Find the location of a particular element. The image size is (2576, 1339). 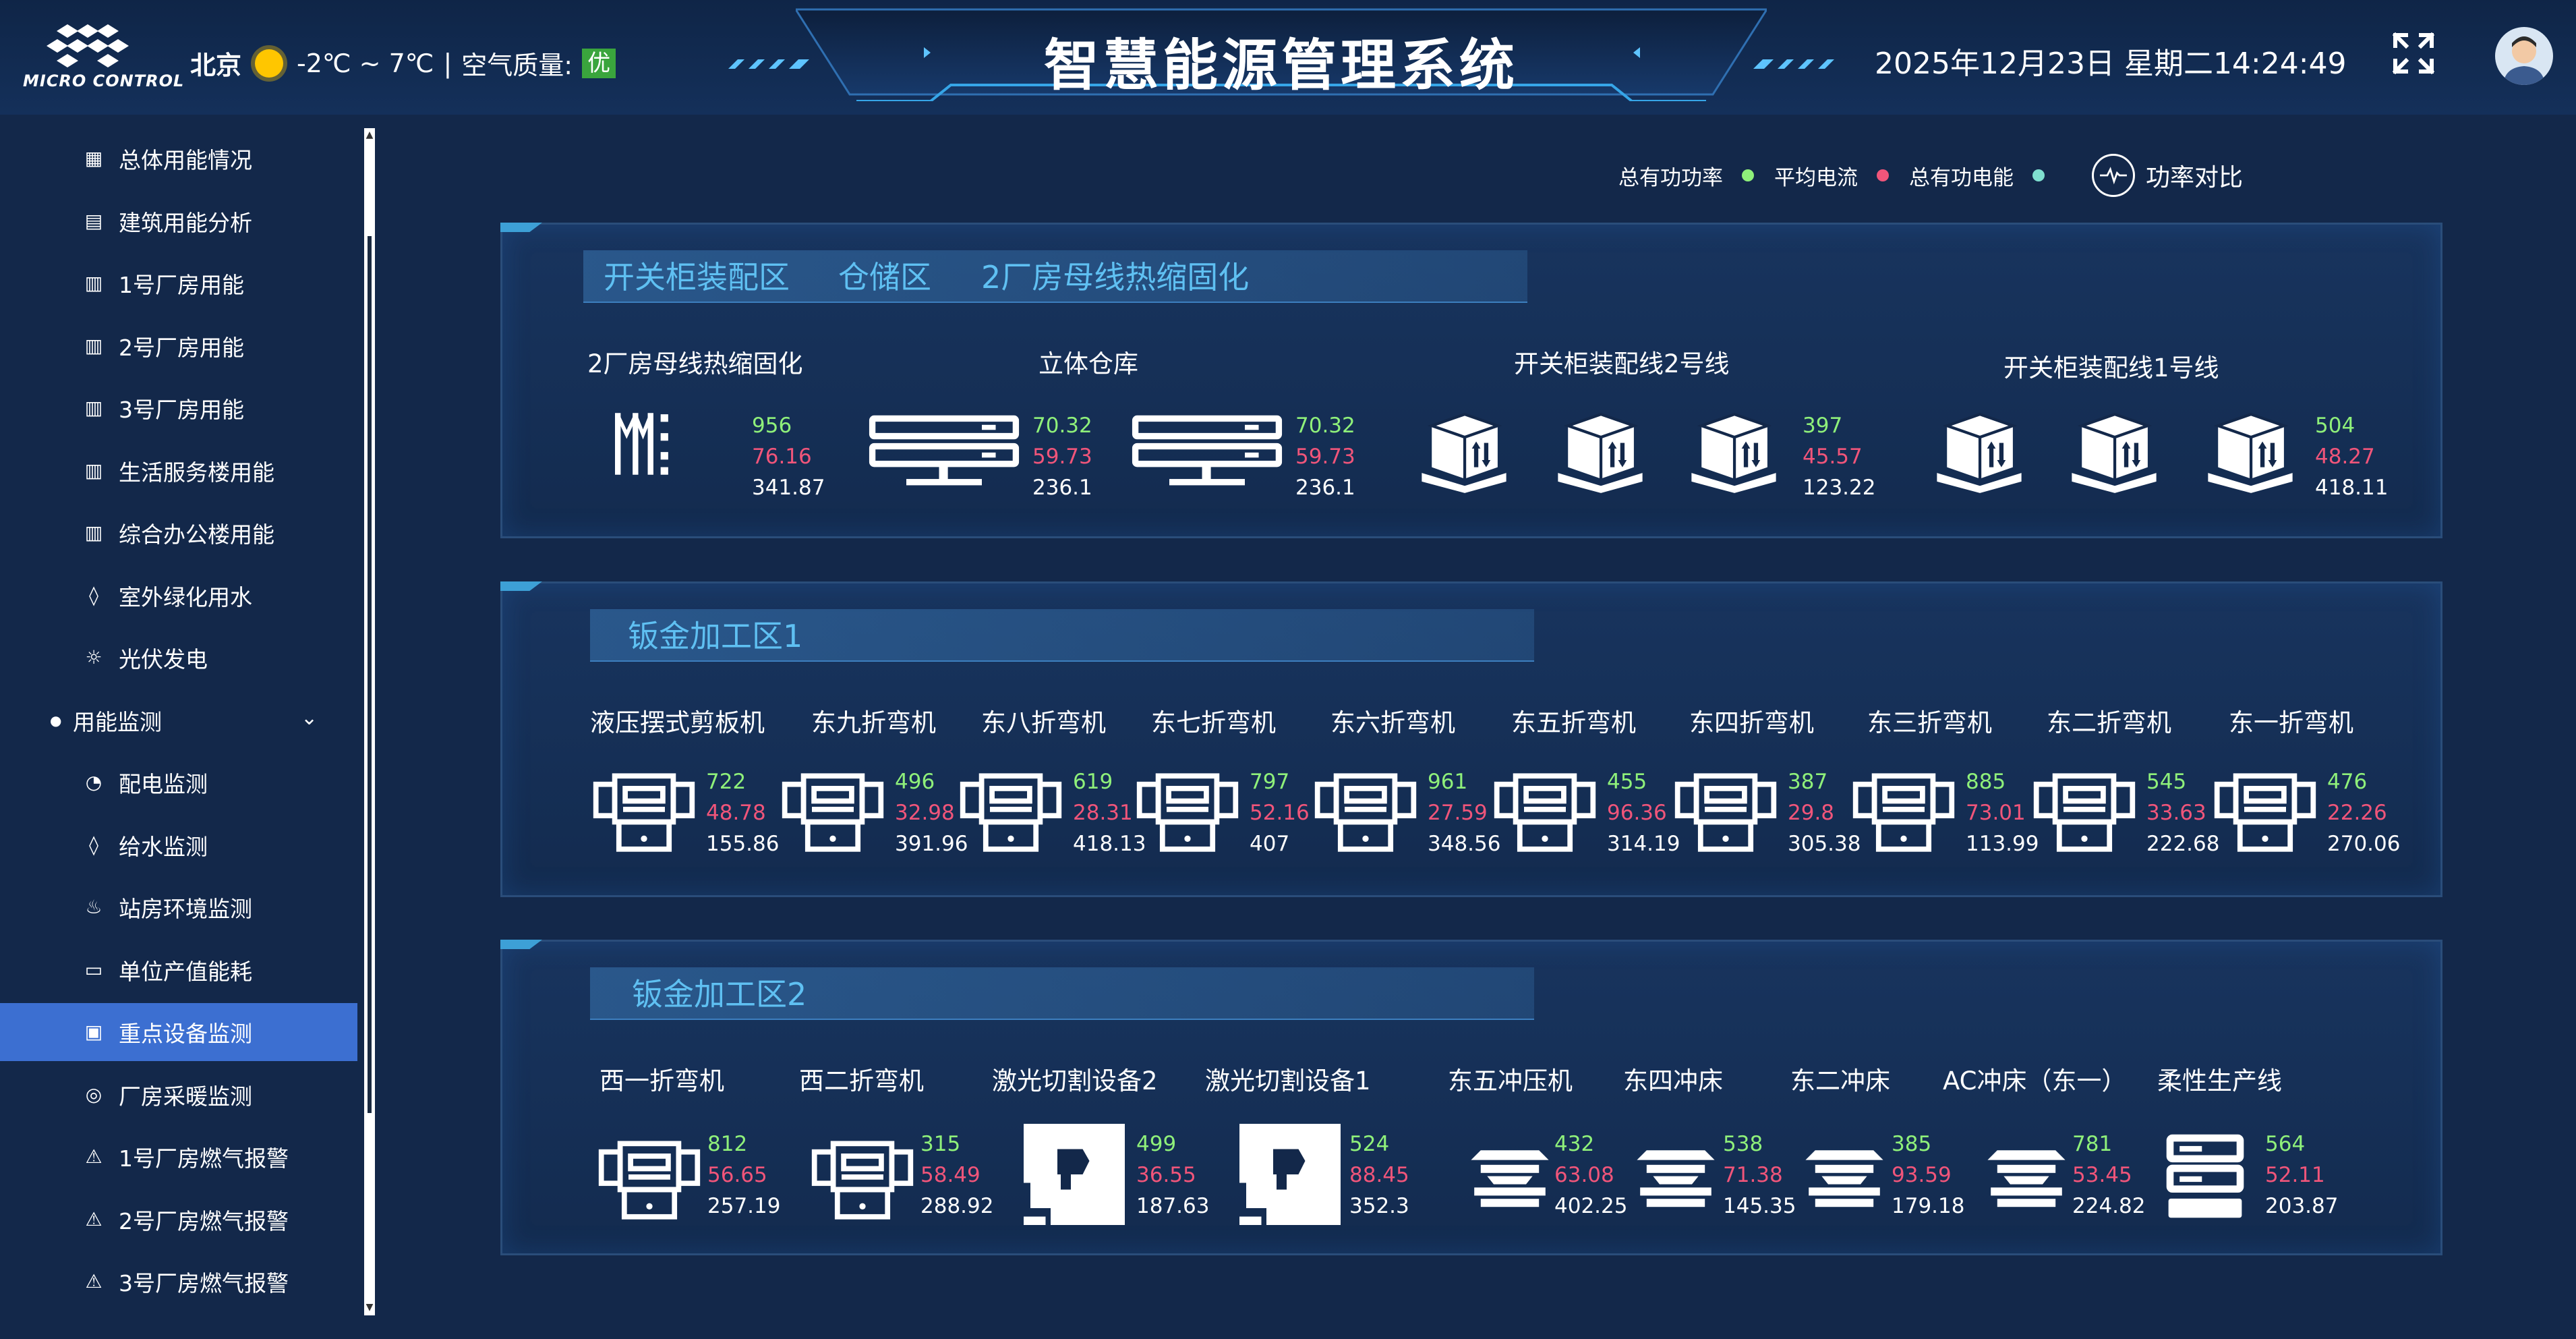

heating-icon: ◎ is located at coordinates (94, 1094).